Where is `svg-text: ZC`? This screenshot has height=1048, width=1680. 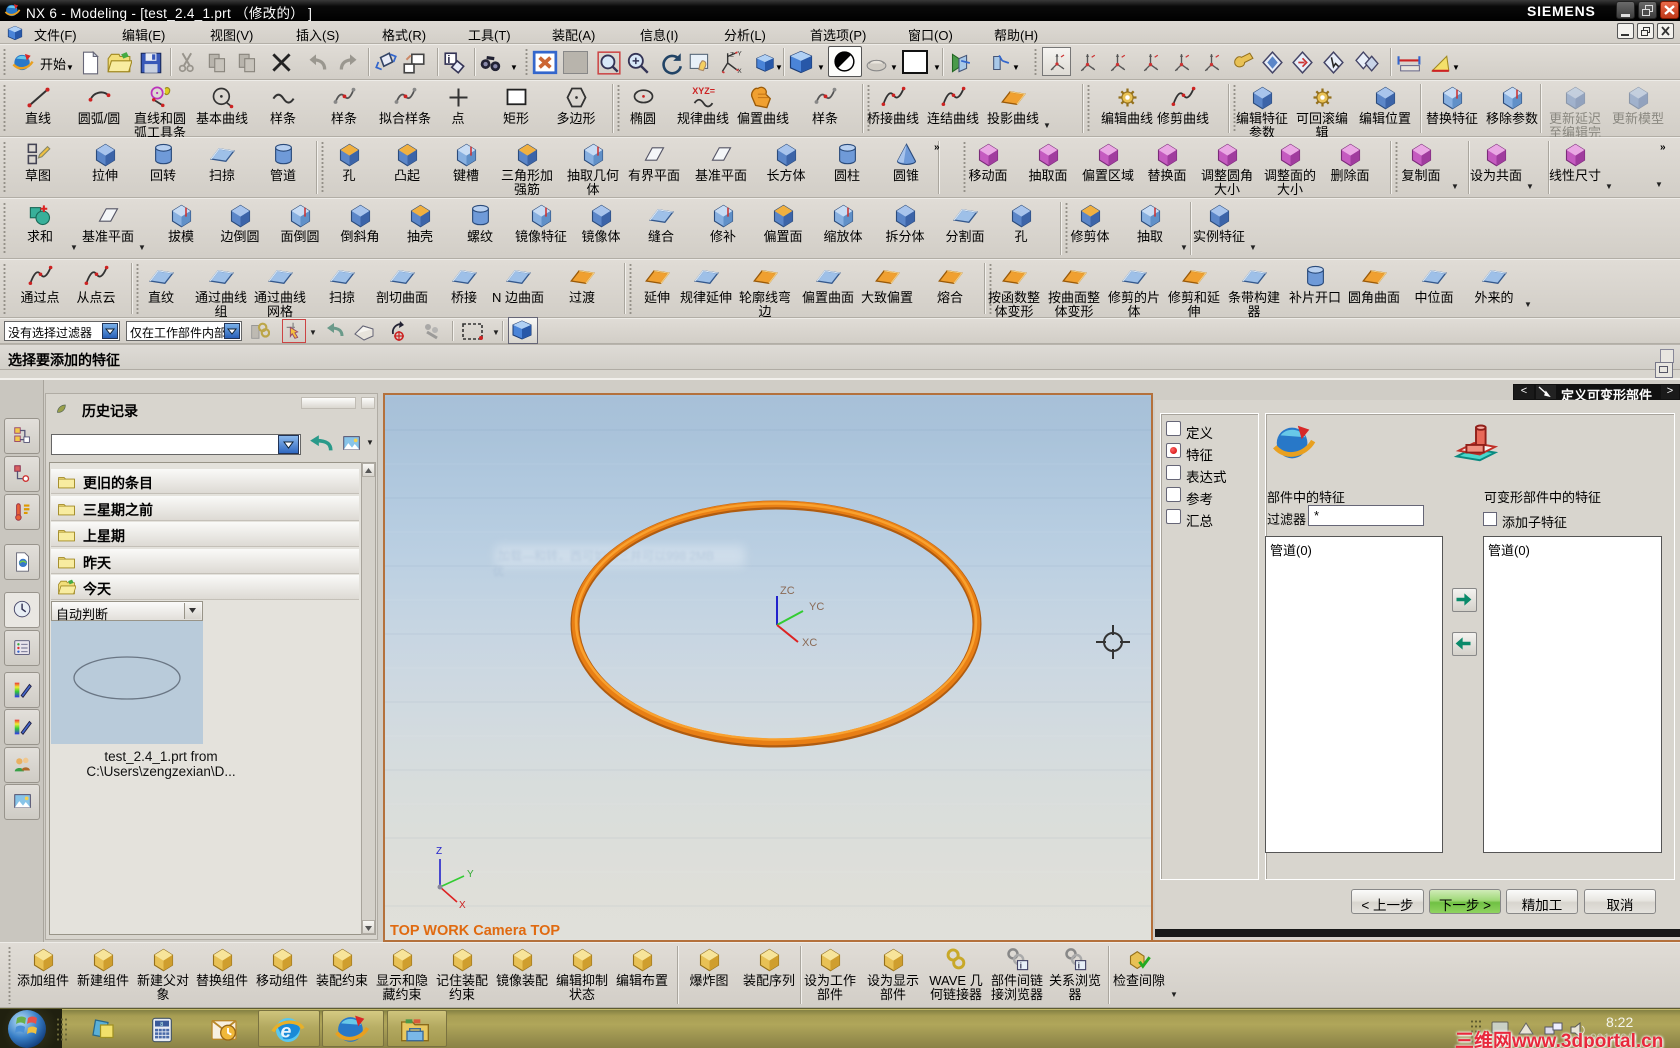
svg-text: ZC is located at coordinates (787, 591).